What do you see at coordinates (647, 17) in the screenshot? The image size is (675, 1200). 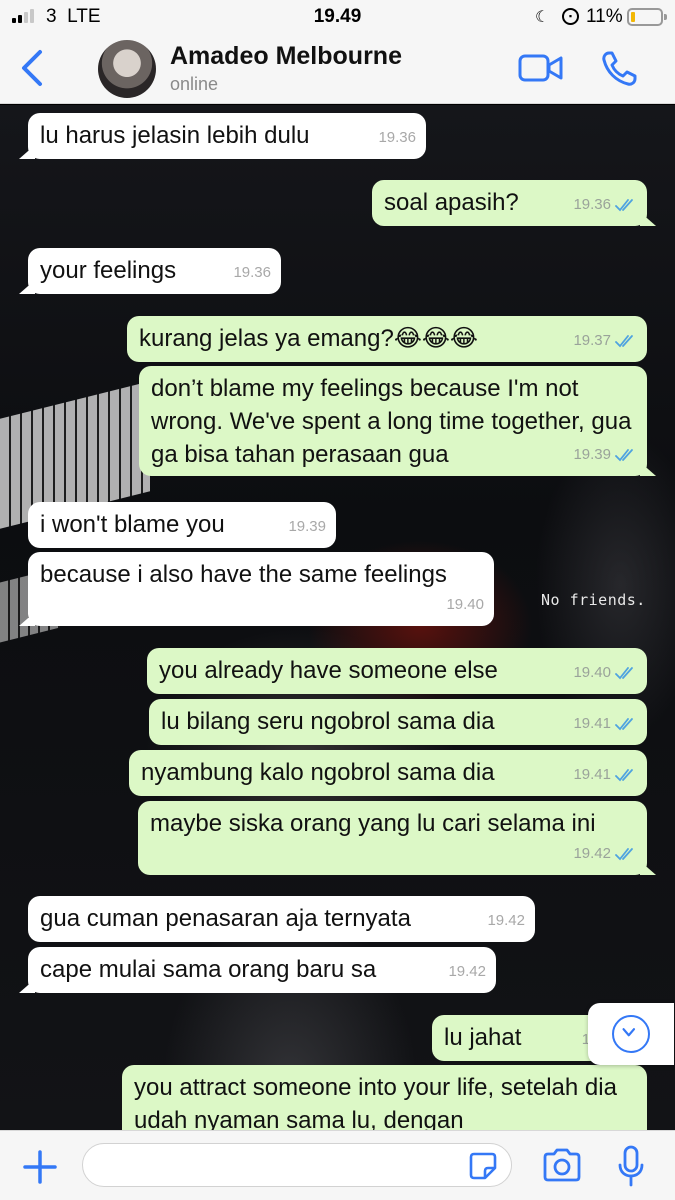 I see `battery-icon` at bounding box center [647, 17].